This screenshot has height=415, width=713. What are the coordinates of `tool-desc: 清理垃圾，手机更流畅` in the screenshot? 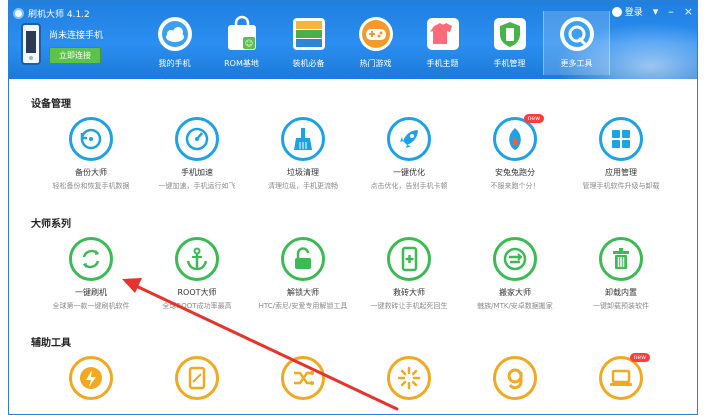 It's located at (303, 186).